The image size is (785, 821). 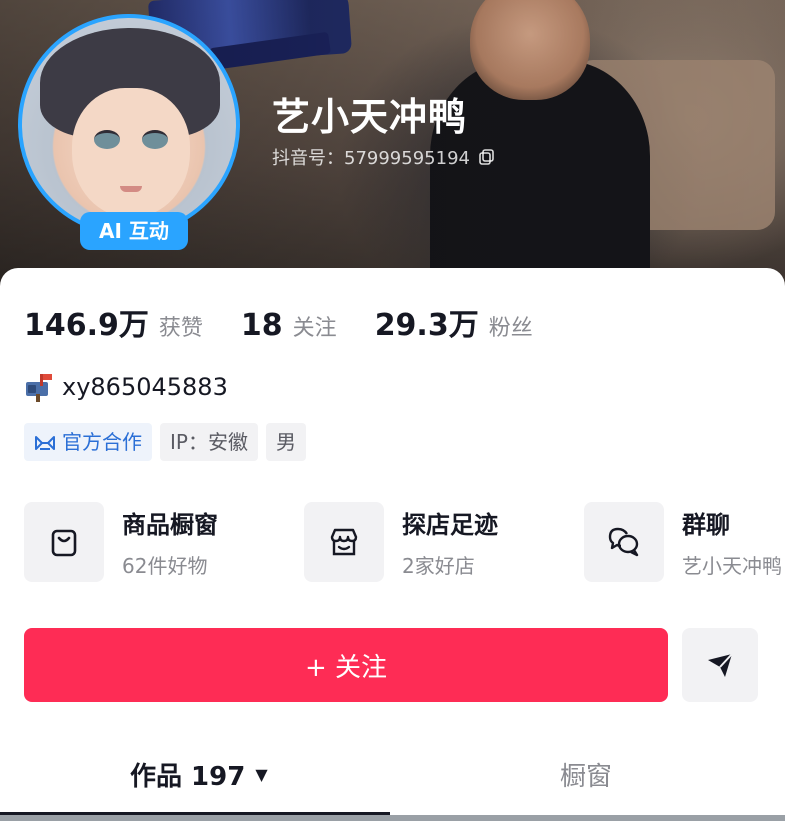 I want to click on send-icon, so click(x=720, y=665).